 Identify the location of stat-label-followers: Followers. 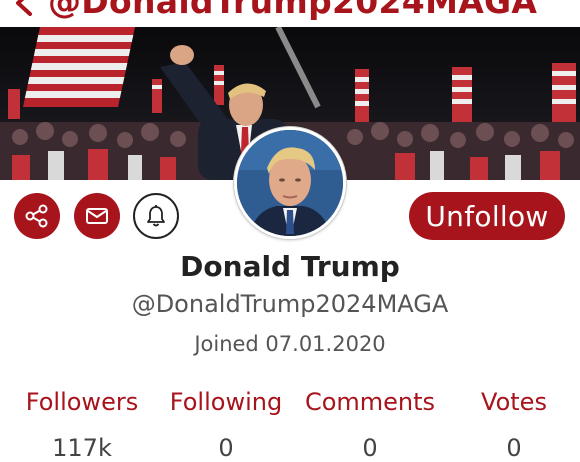
(82, 402).